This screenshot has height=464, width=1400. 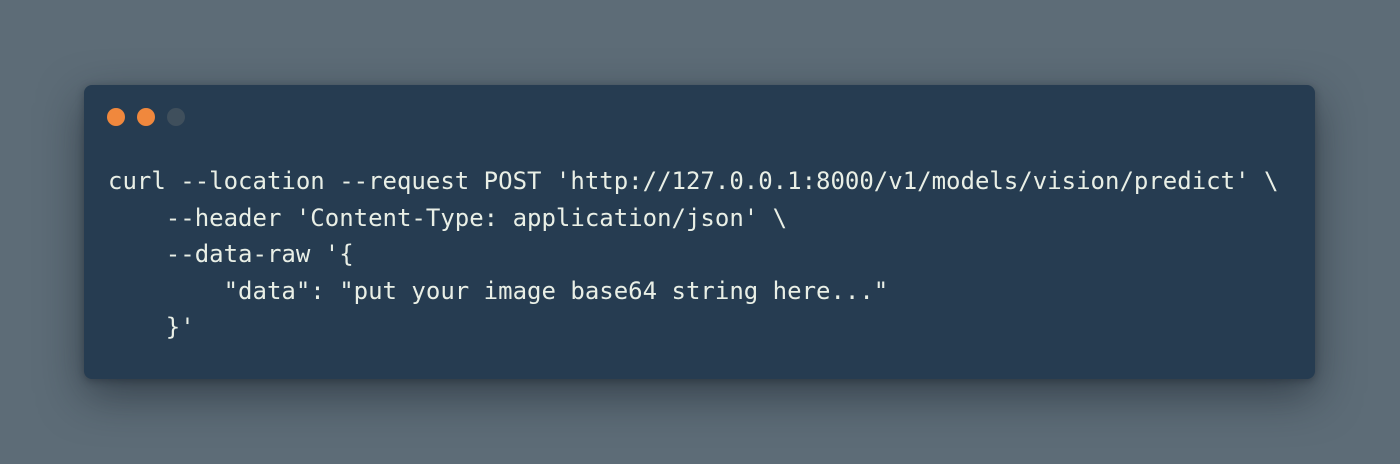 I want to click on minimize-dot-icon, so click(x=146, y=117).